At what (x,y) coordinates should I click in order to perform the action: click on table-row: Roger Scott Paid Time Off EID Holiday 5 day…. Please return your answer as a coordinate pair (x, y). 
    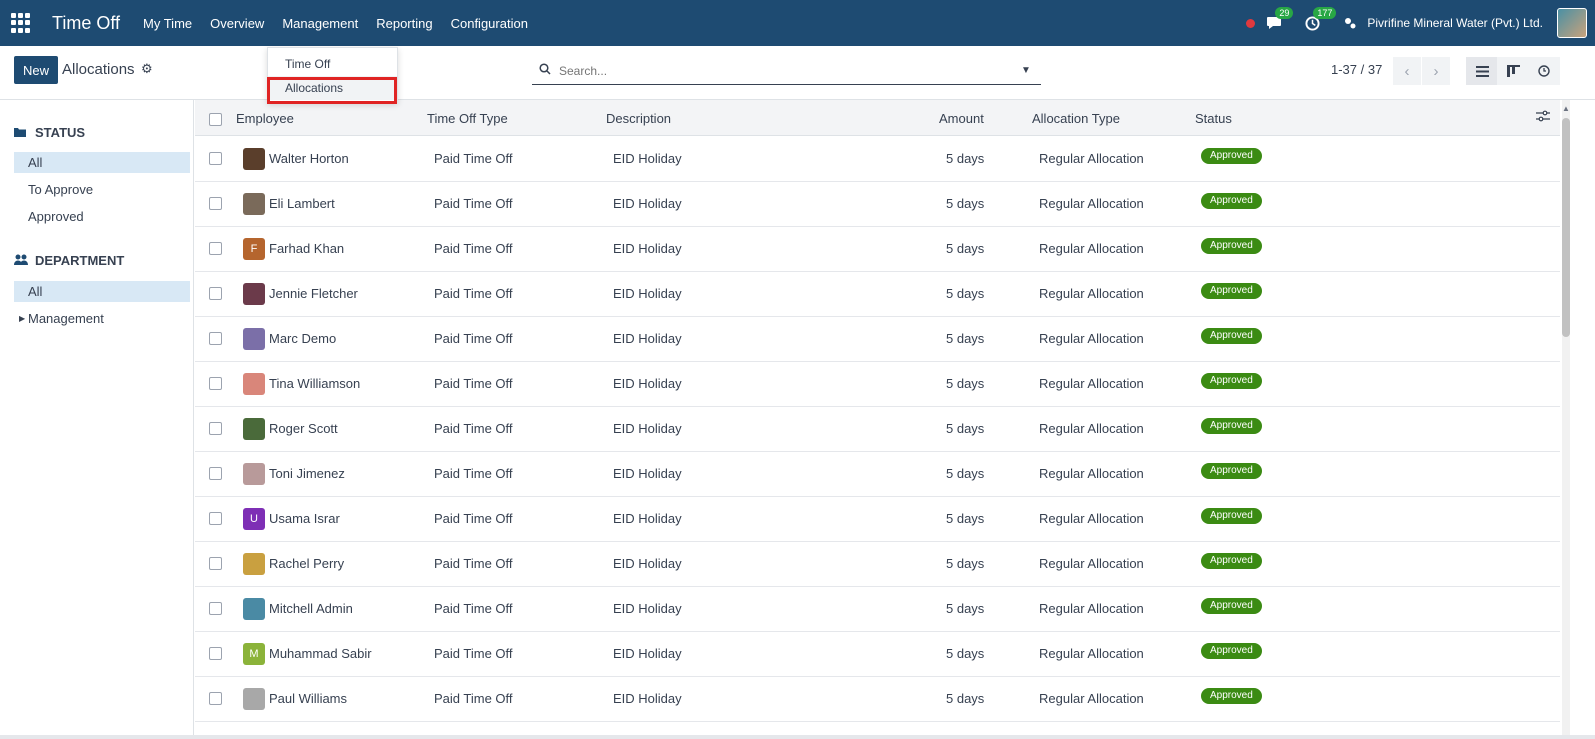
    Looking at the image, I should click on (877, 429).